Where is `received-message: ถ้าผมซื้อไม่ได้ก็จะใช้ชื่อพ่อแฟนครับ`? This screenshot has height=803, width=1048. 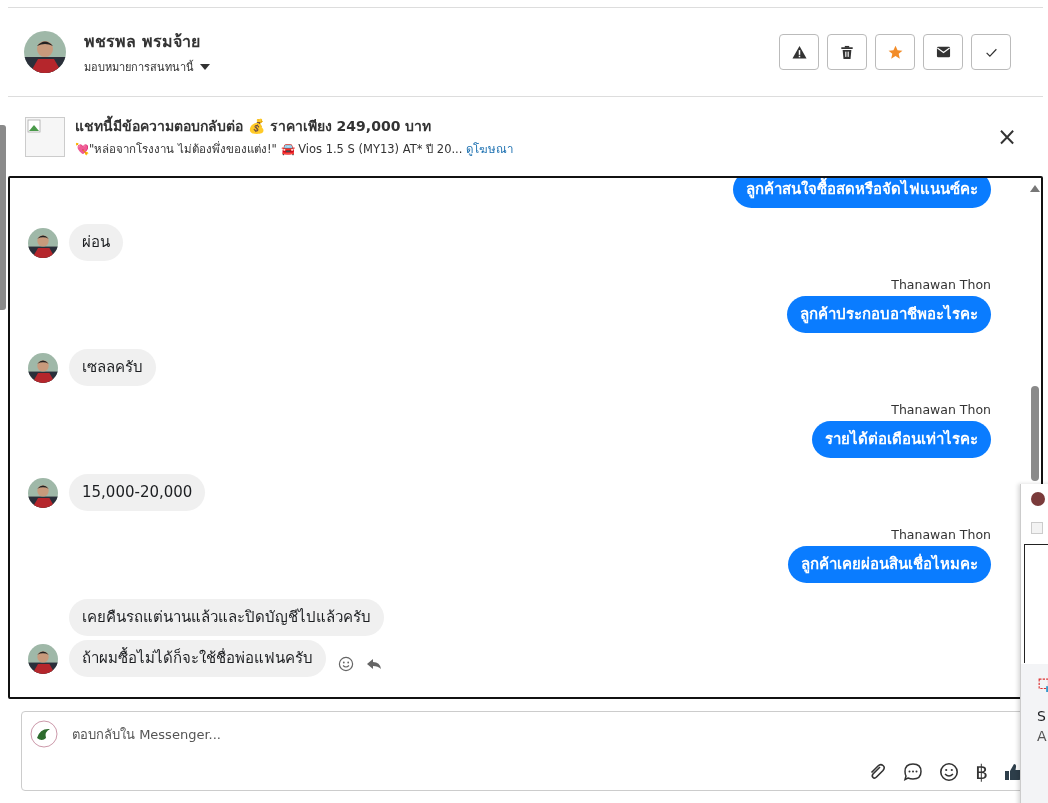
received-message: ถ้าผมซื้อไม่ได้ก็จะใช้ชื่อพ่อแฟนครับ is located at coordinates (197, 658).